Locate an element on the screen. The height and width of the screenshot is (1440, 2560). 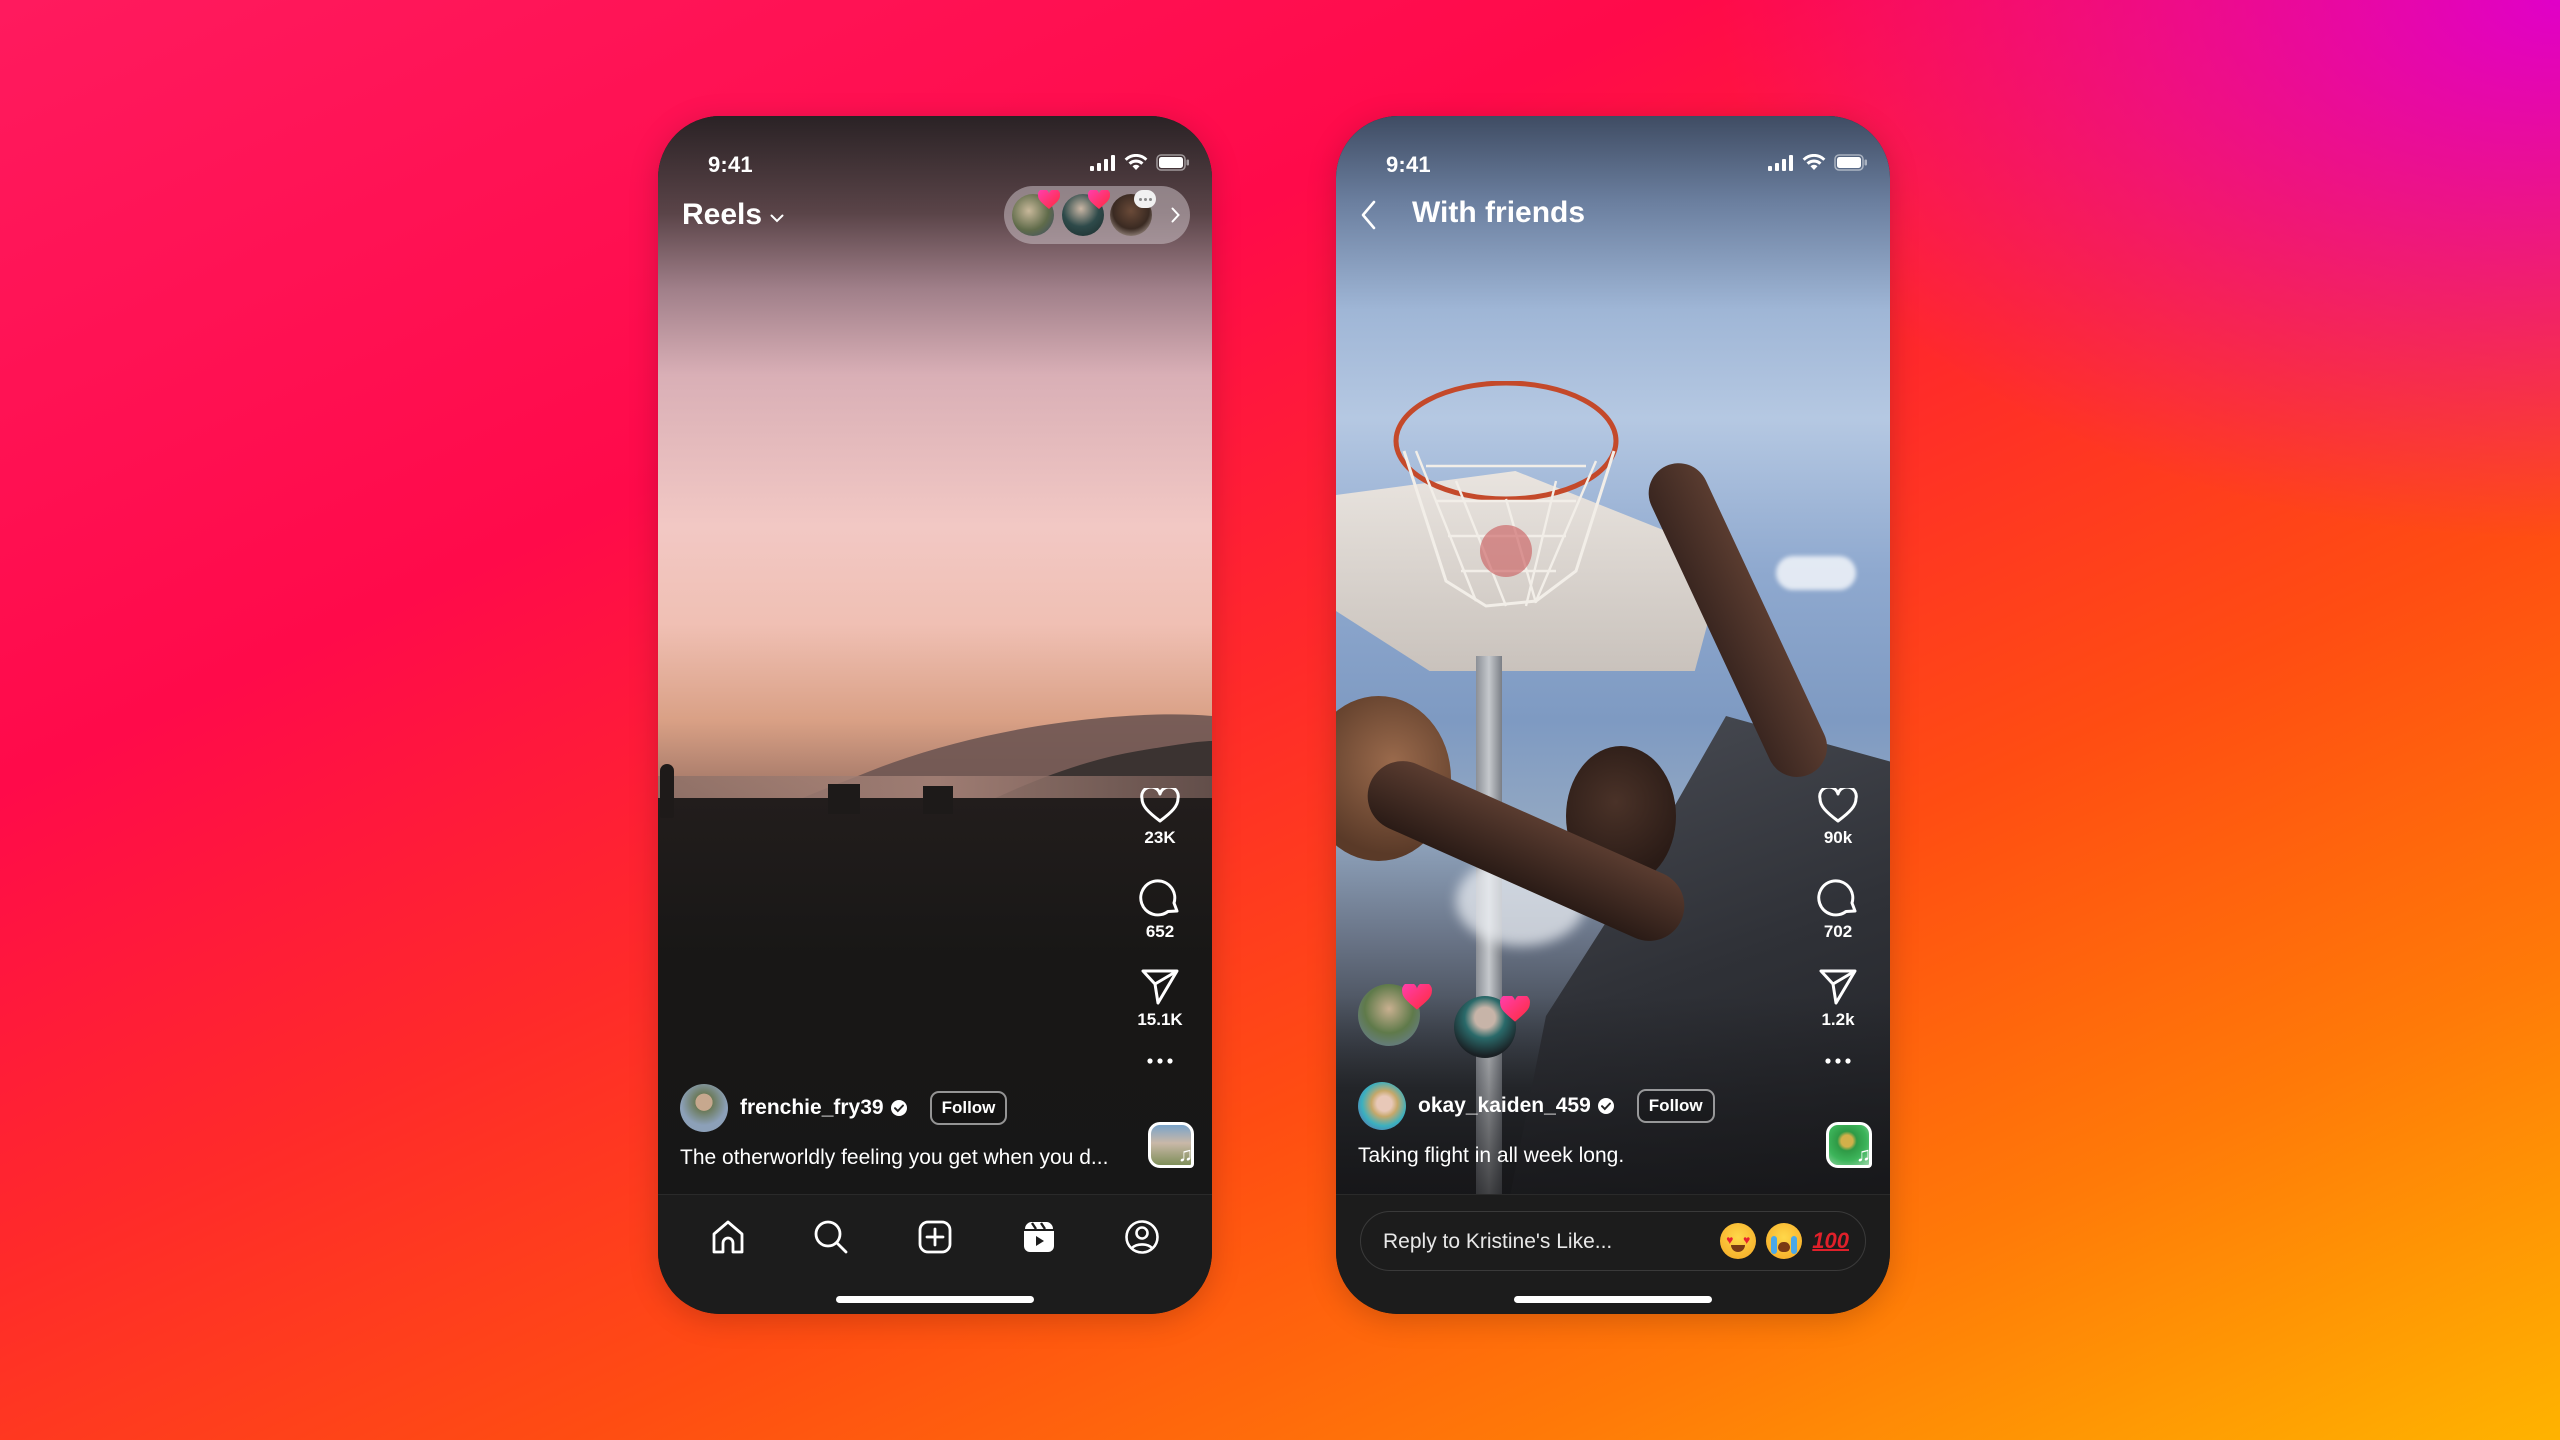
like-count: 23K is located at coordinates (1160, 837).